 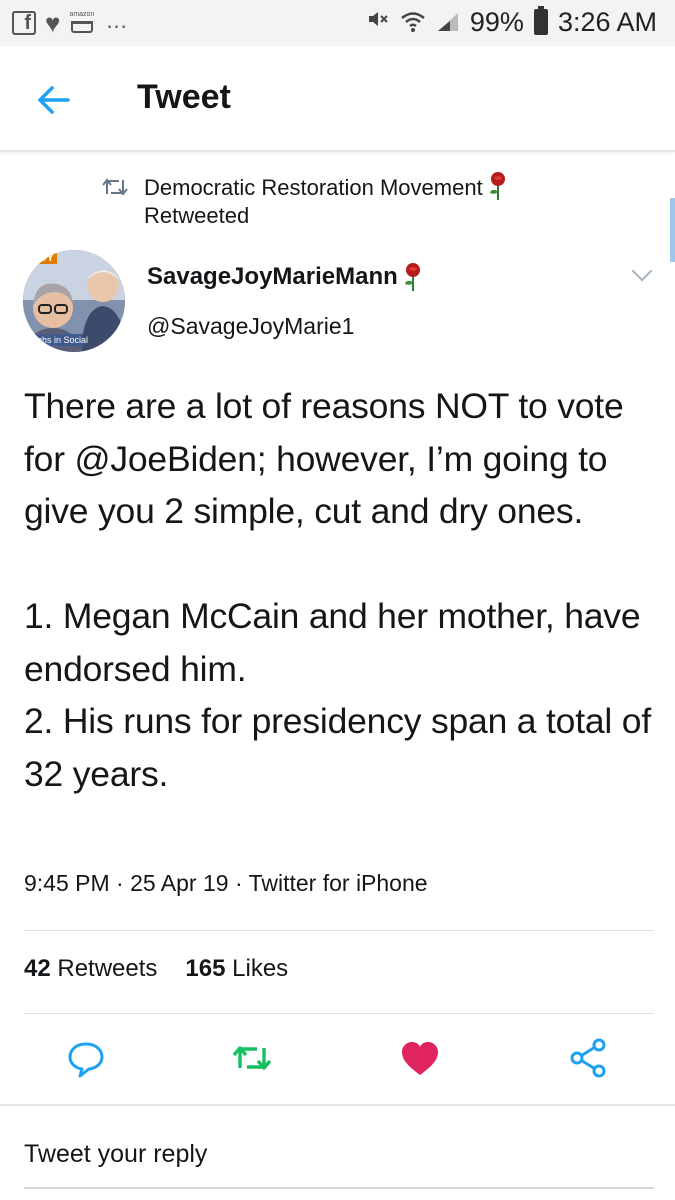 I want to click on wifi-icon, so click(x=413, y=22).